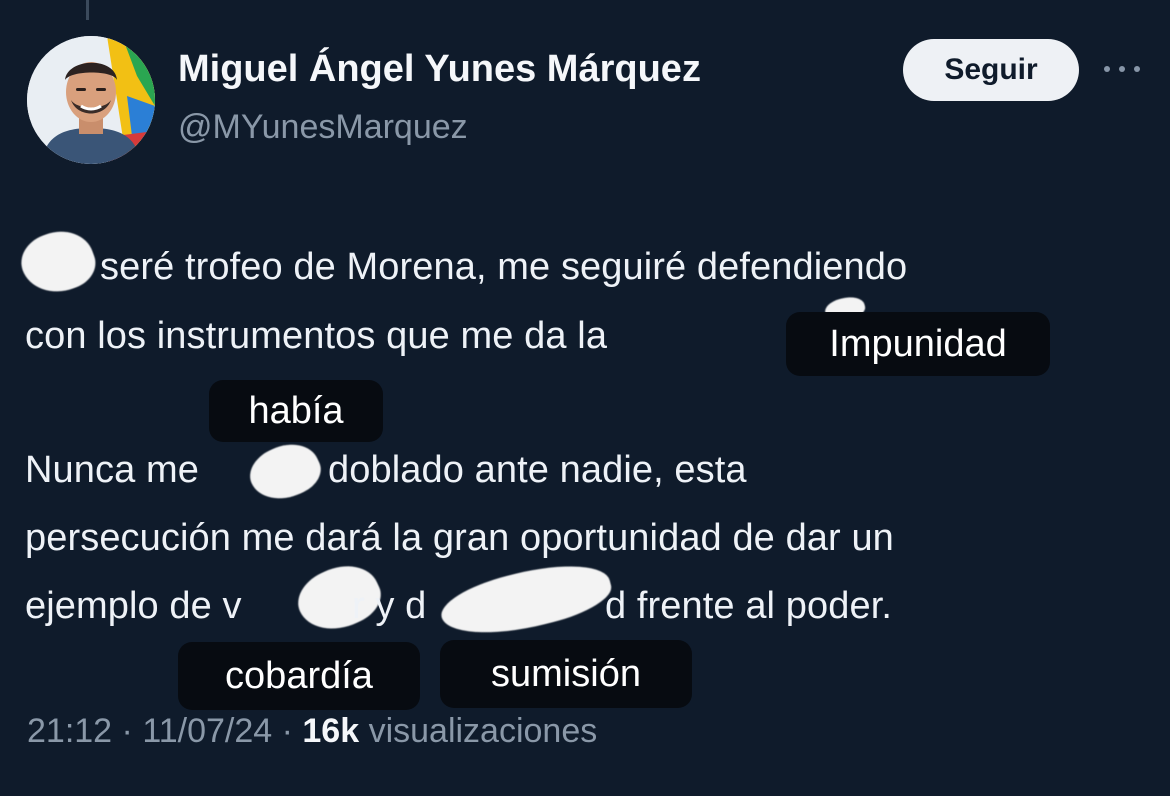 Image resolution: width=1170 pixels, height=796 pixels. What do you see at coordinates (323, 127) in the screenshot?
I see `author-handle: @MYunesMarquez` at bounding box center [323, 127].